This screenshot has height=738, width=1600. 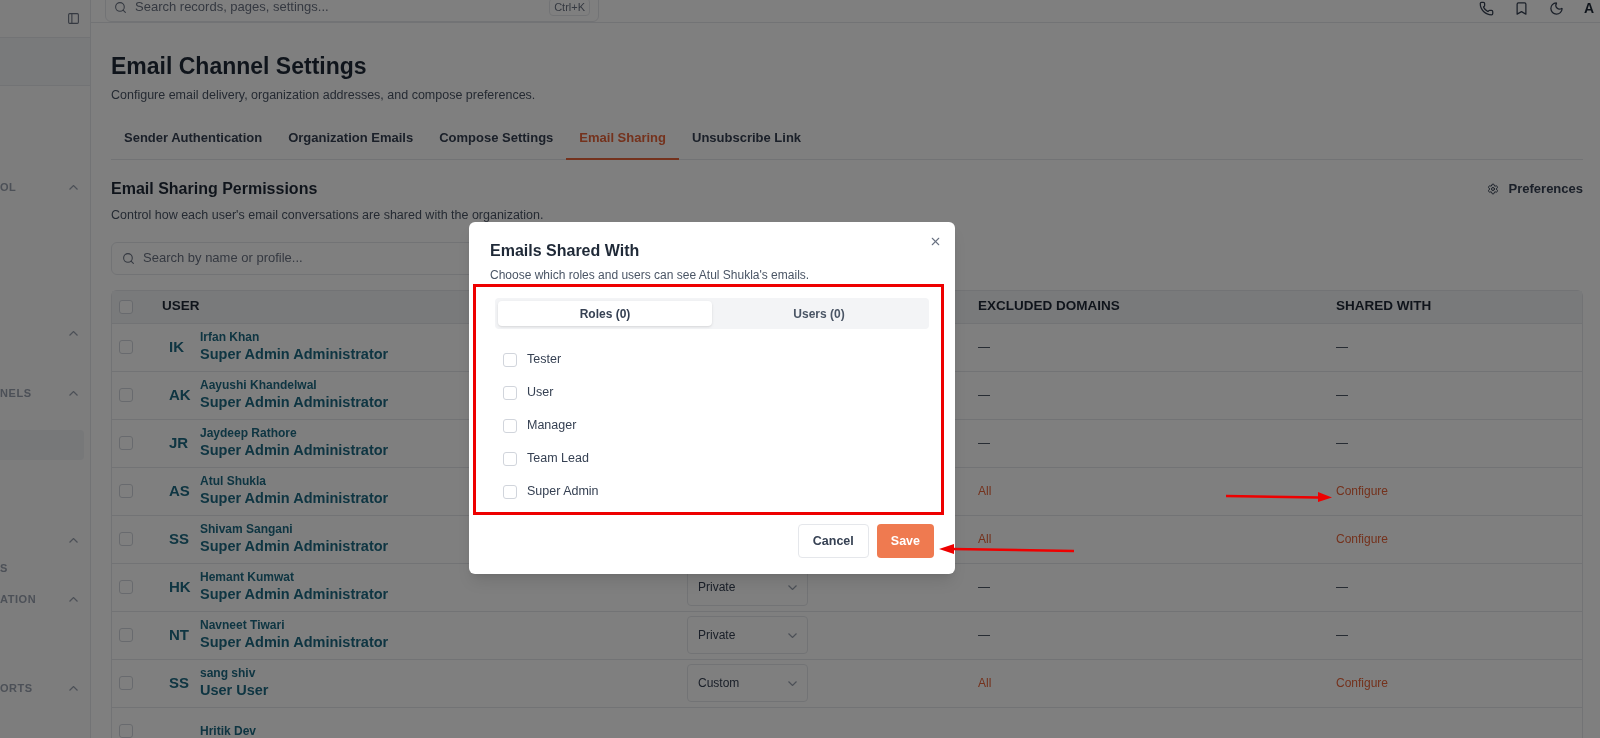 What do you see at coordinates (179, 634) in the screenshot?
I see `user-initials: NT` at bounding box center [179, 634].